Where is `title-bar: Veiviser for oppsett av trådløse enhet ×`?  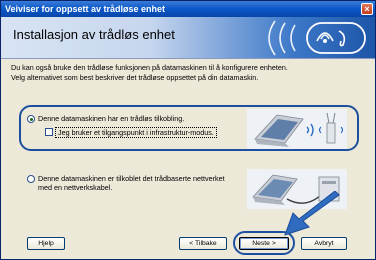 title-bar: Veiviser for oppsett av trådløse enhet × is located at coordinates (188, 9).